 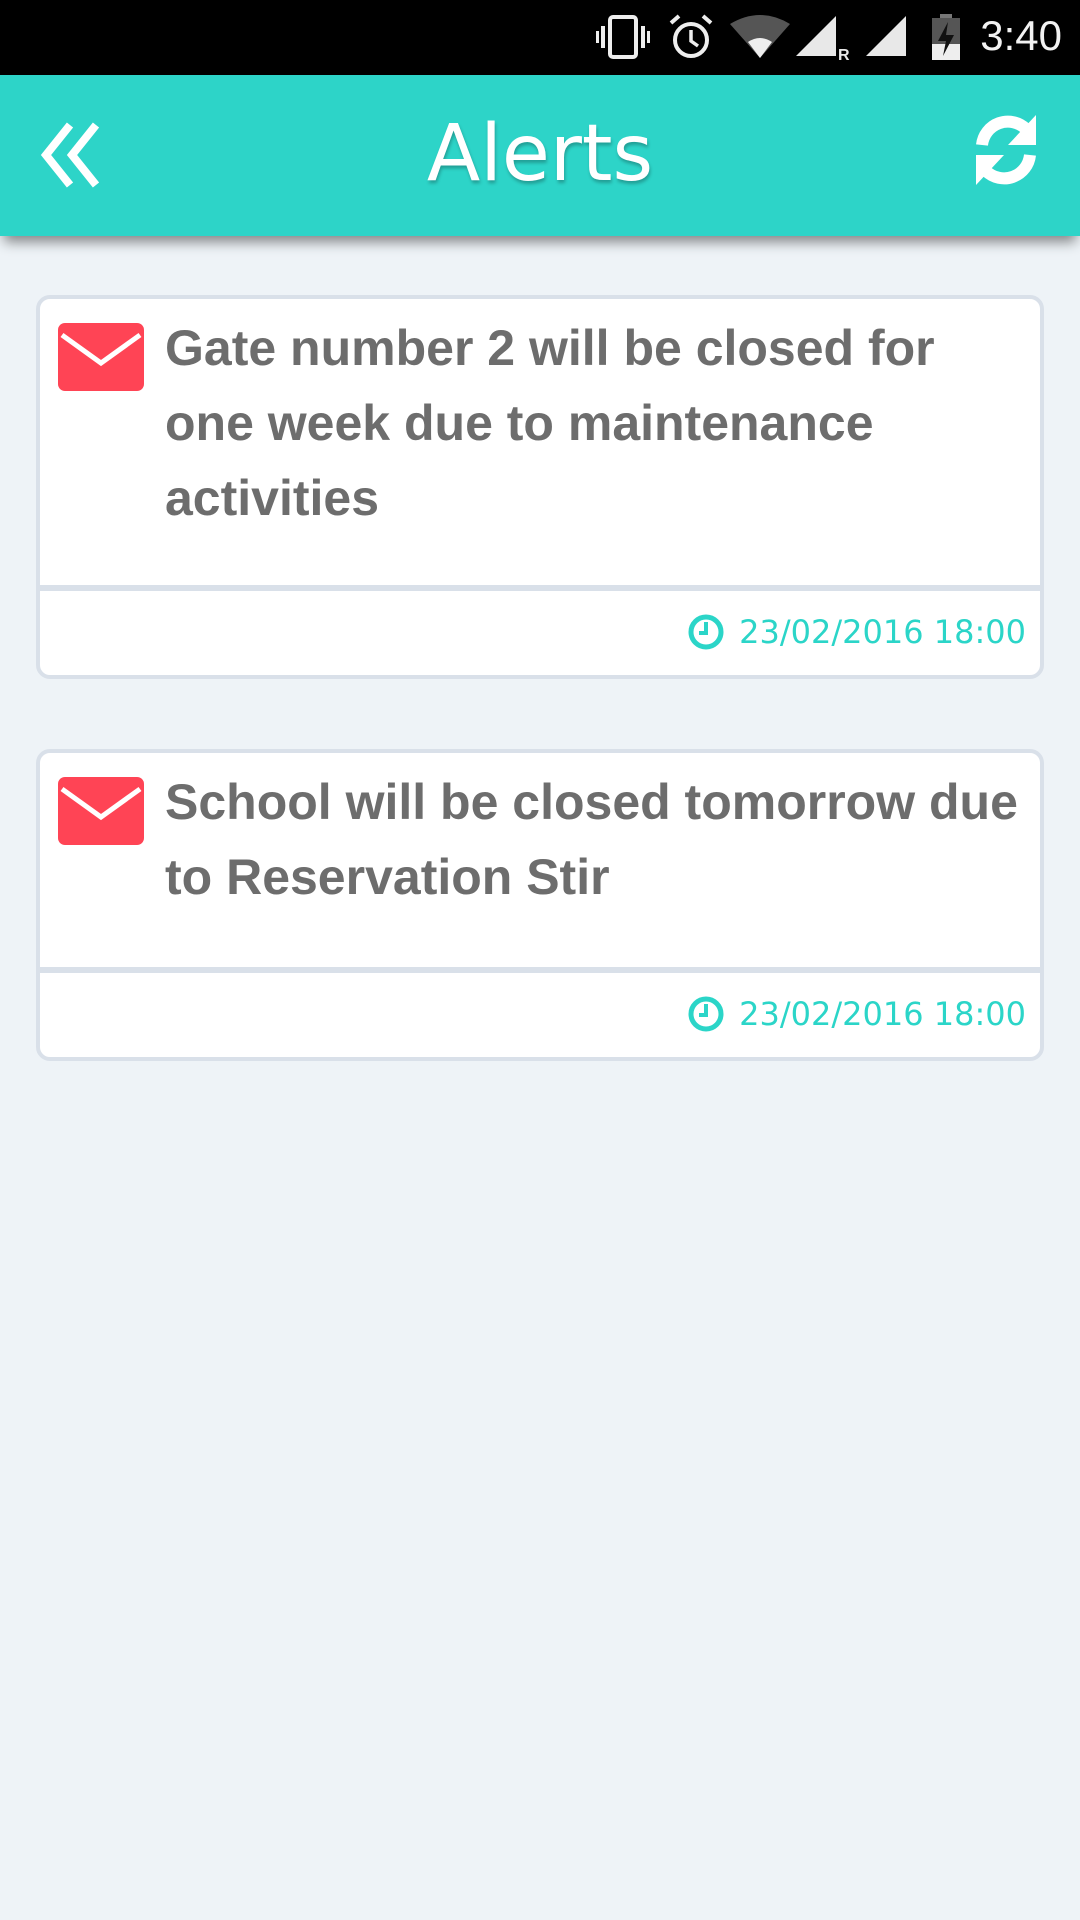 I want to click on signal-icon, so click(x=886, y=36).